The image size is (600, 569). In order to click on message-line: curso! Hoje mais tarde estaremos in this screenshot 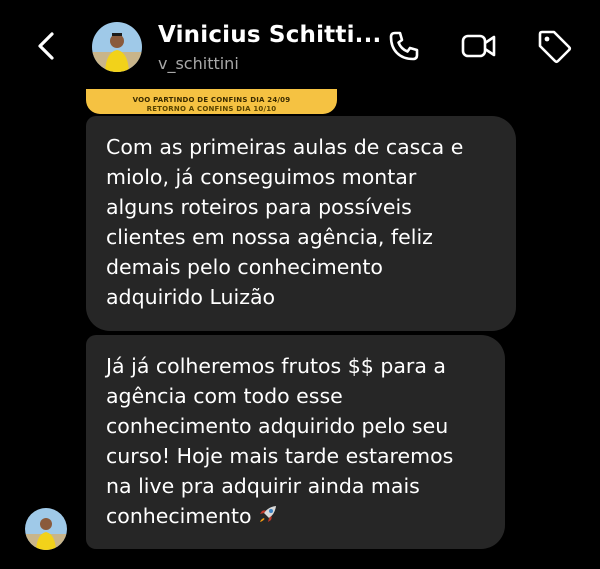, I will do `click(280, 456)`.